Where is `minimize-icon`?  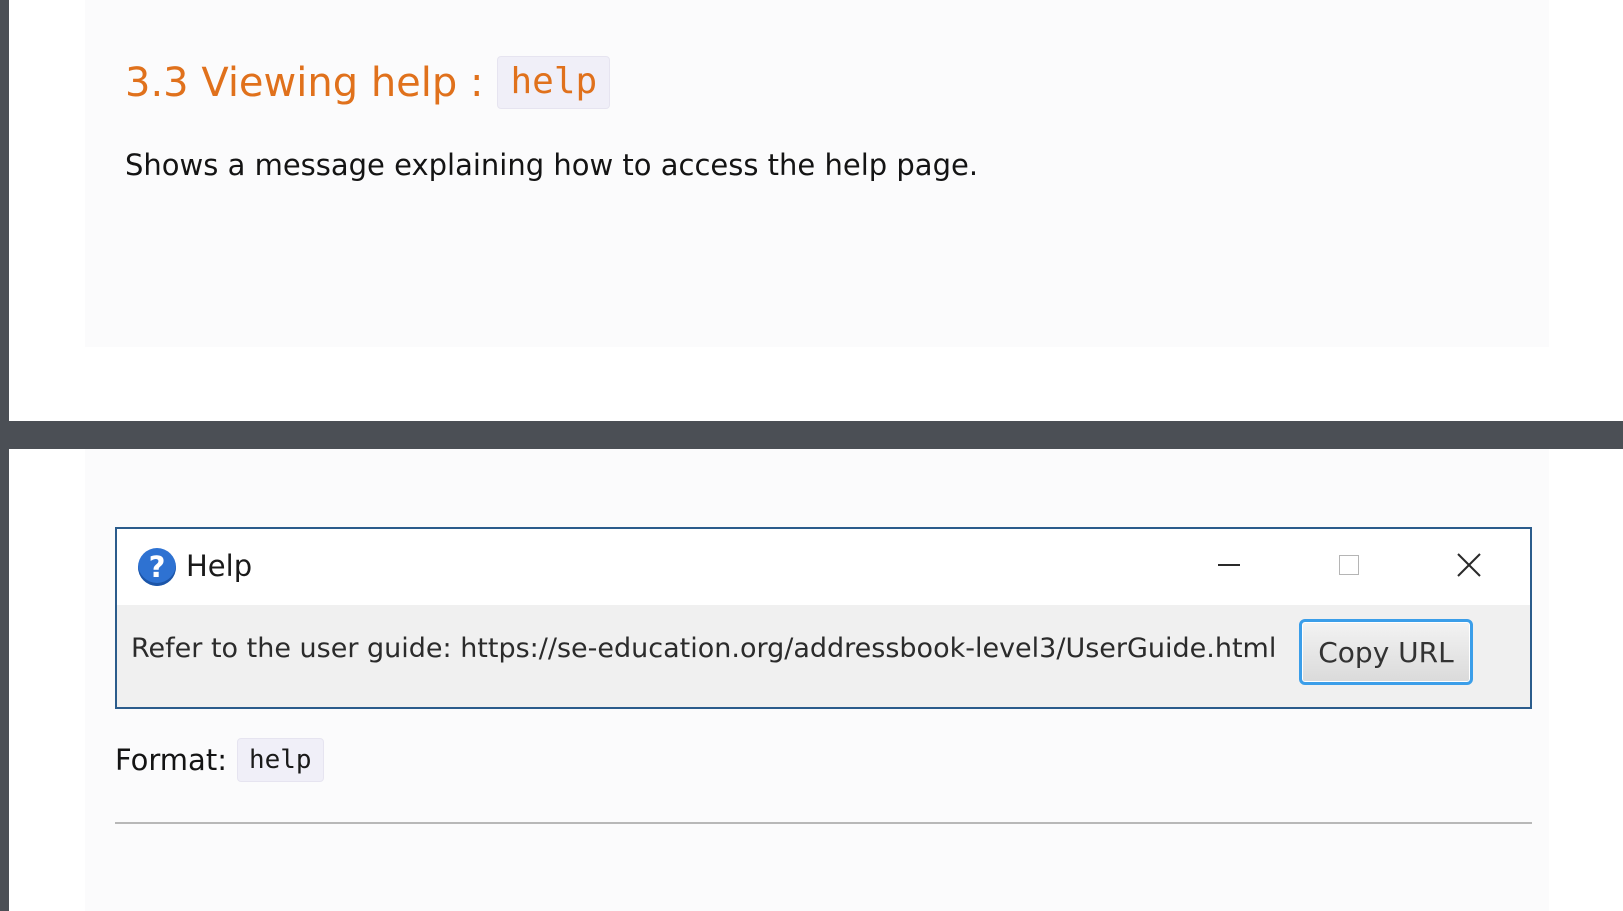 minimize-icon is located at coordinates (1229, 565).